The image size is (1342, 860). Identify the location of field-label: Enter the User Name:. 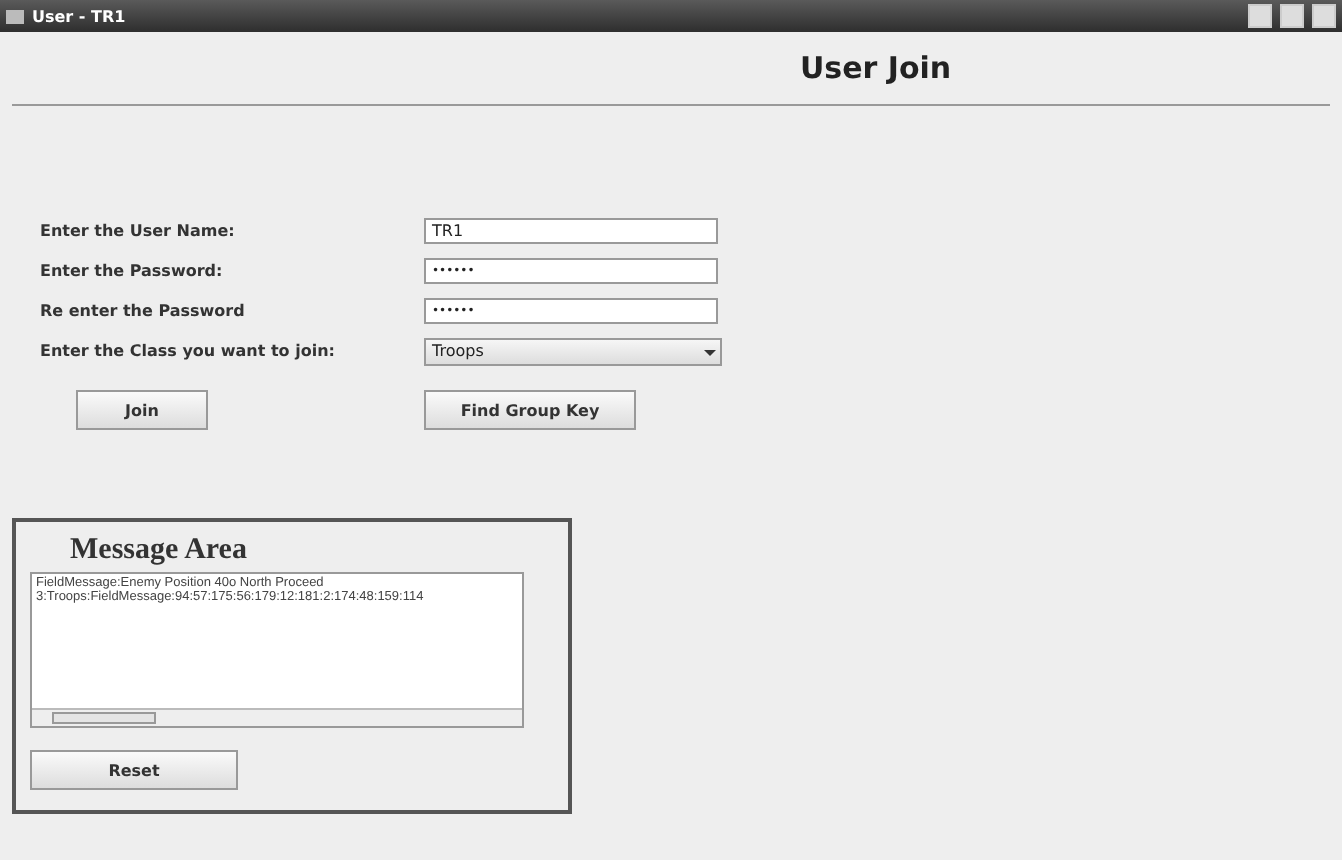
(138, 231).